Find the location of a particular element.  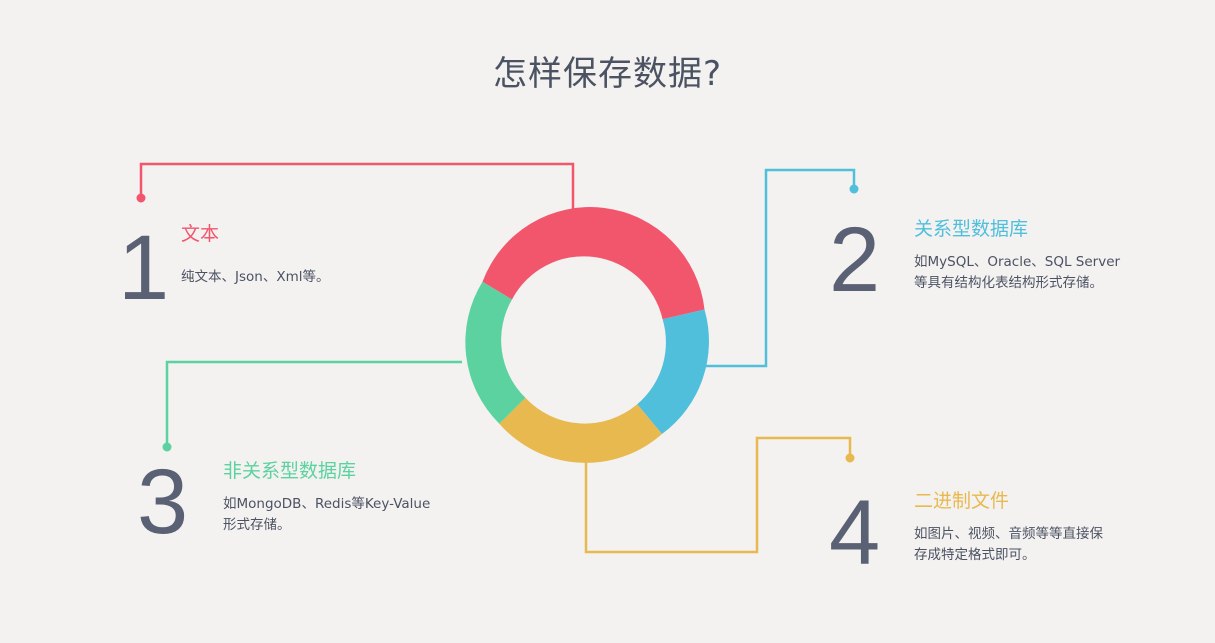

item-4-description: 如图片、视频、音频等等直接保 存成特定格式即可。 is located at coordinates (1008, 545).